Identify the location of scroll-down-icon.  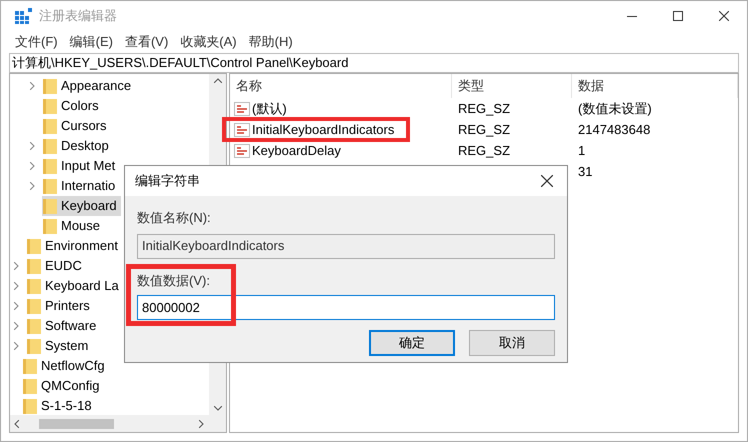
(218, 408).